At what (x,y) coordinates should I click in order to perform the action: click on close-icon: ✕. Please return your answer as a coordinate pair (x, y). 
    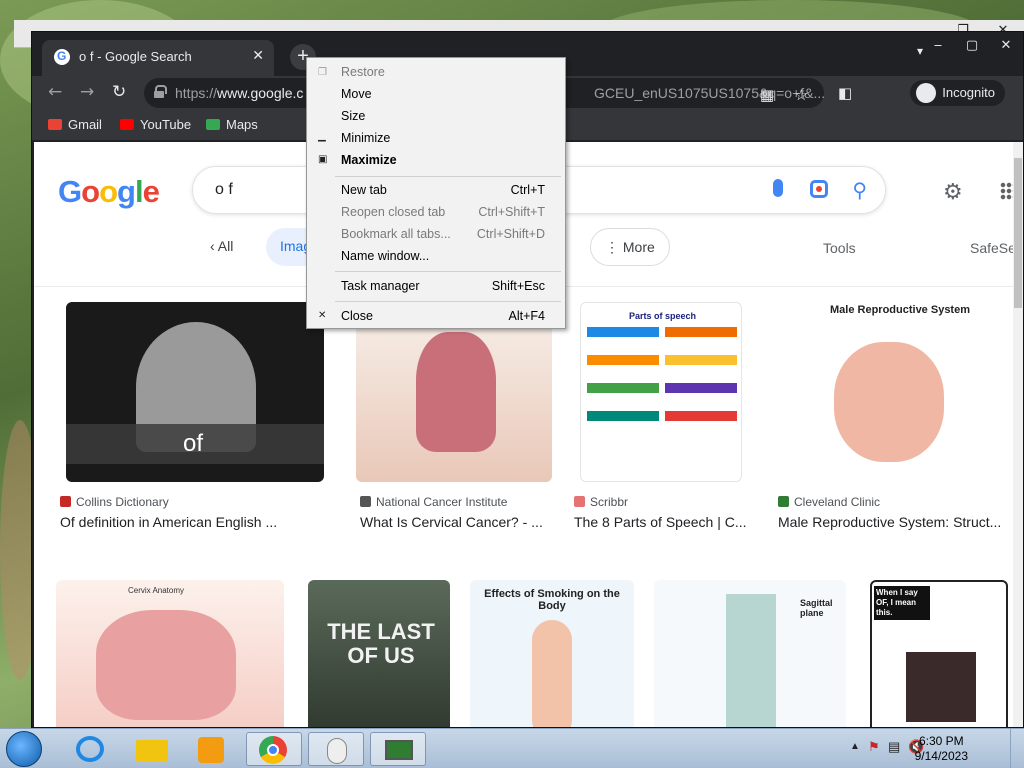
    Looking at the image, I should click on (322, 315).